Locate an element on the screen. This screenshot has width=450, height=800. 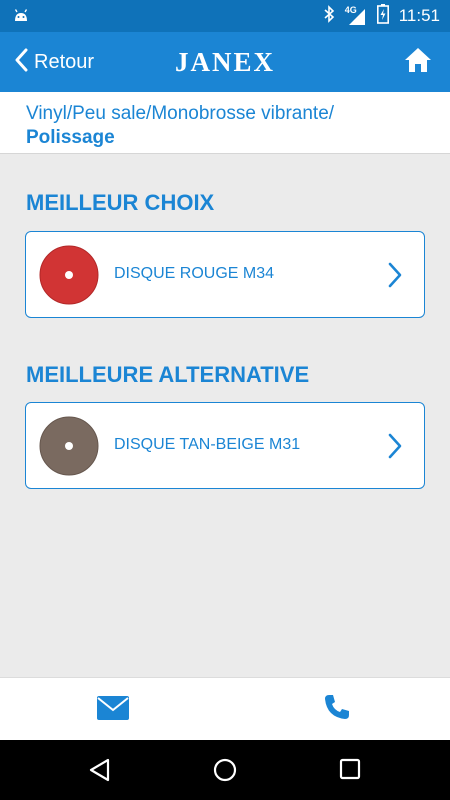
product-card-best-choice: DISQUE ROUGE M34 is located at coordinates (225, 274).